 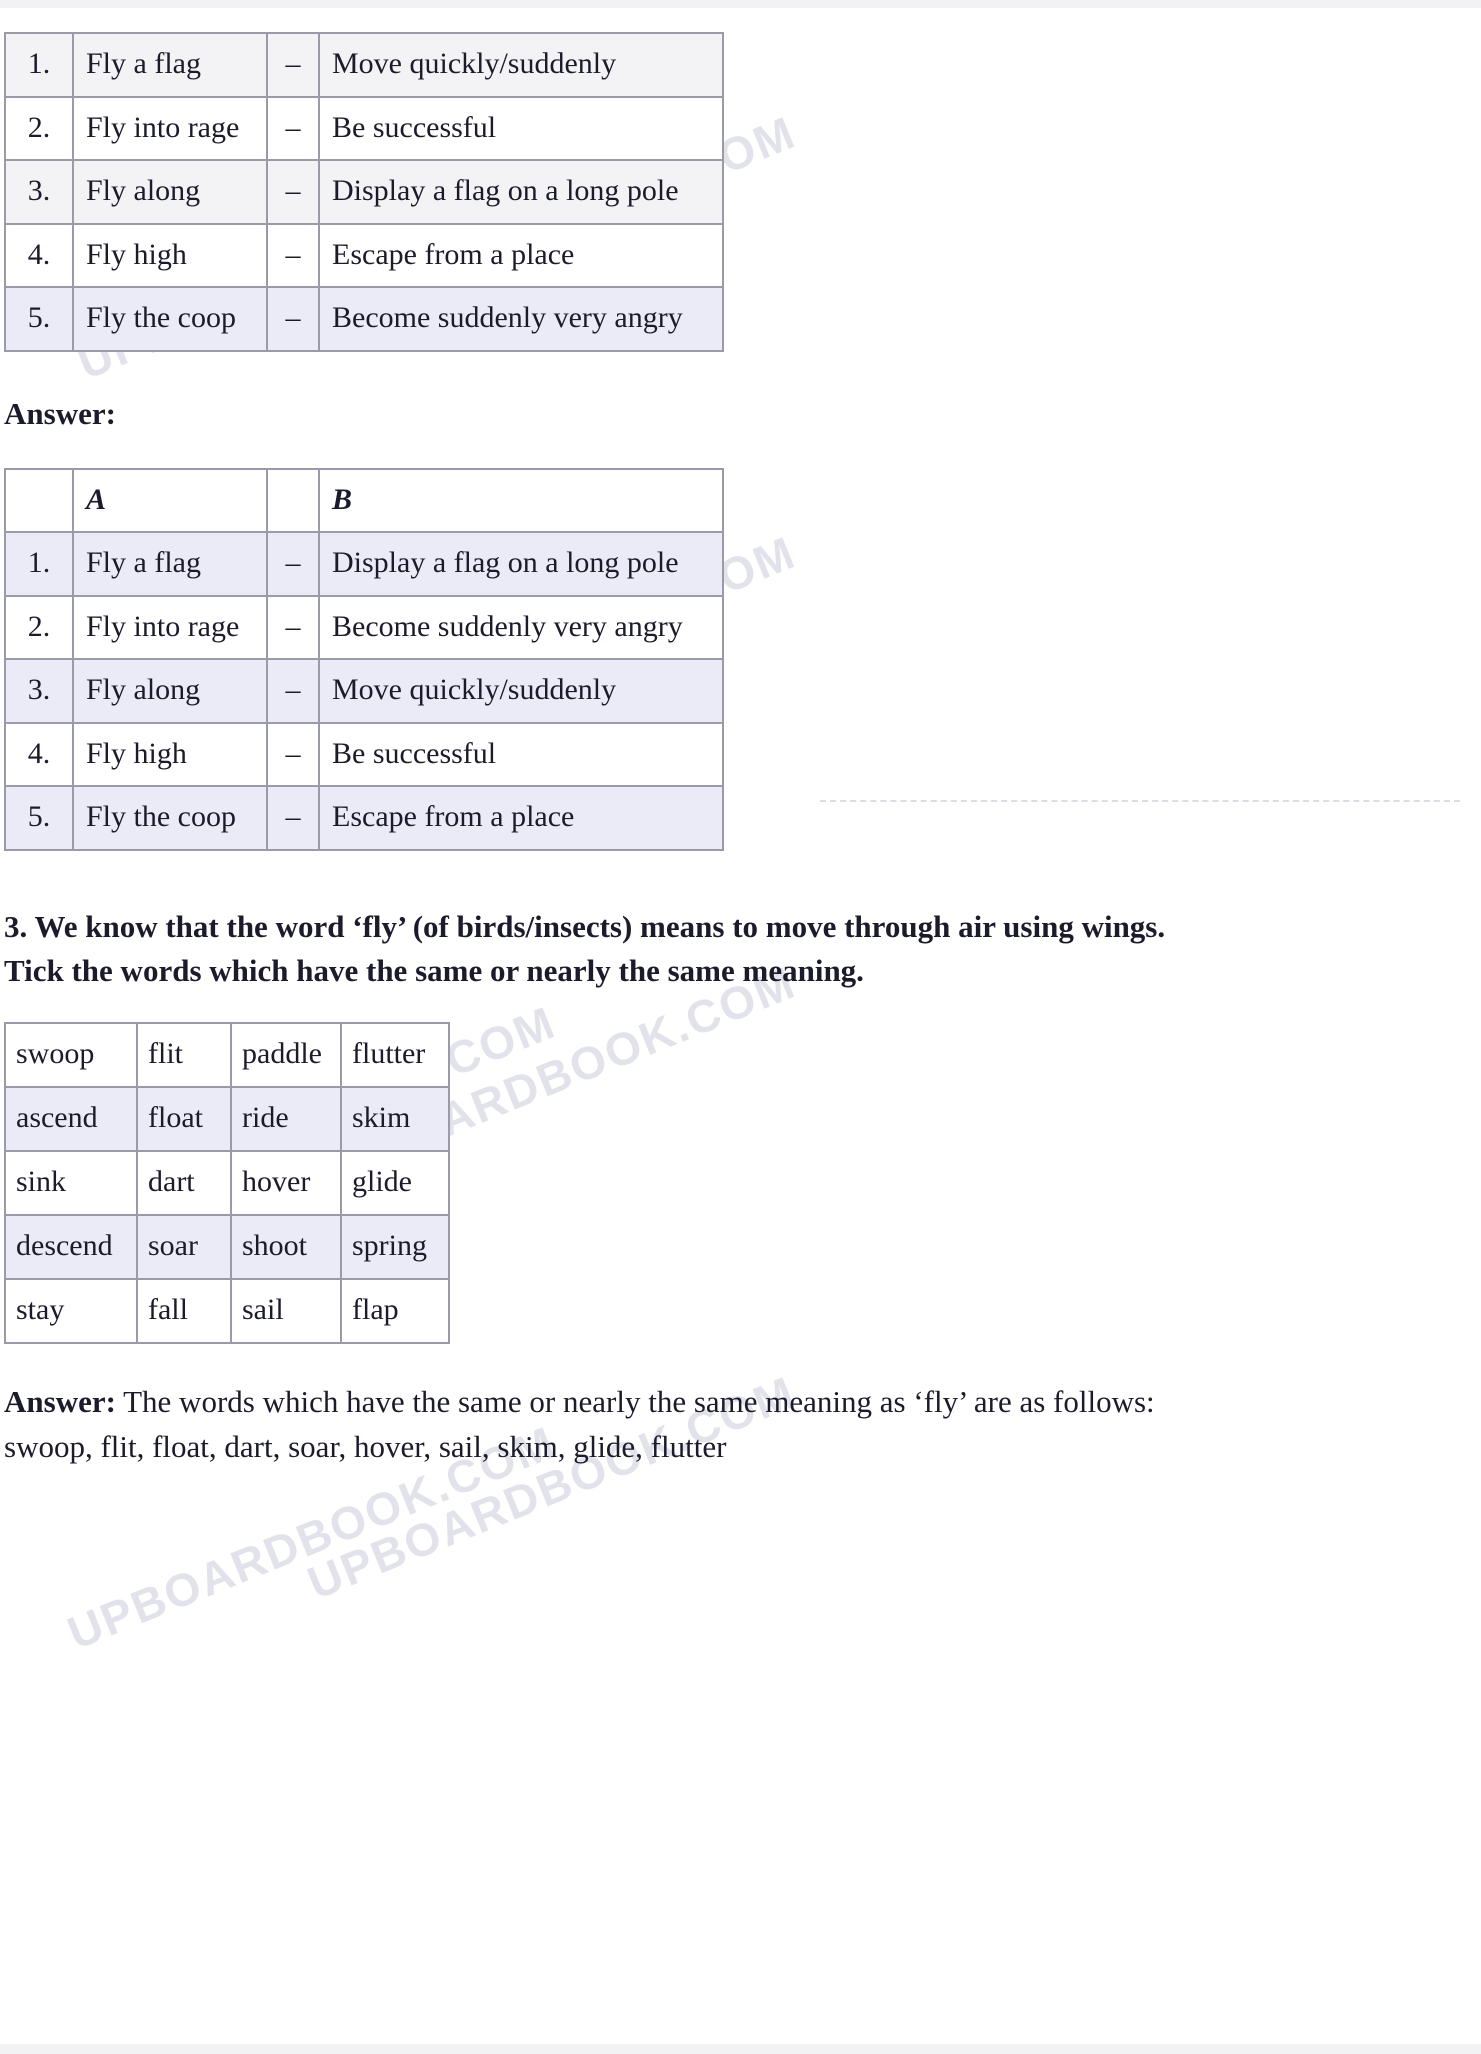 I want to click on word-grid-cell: ride, so click(x=286, y=1119).